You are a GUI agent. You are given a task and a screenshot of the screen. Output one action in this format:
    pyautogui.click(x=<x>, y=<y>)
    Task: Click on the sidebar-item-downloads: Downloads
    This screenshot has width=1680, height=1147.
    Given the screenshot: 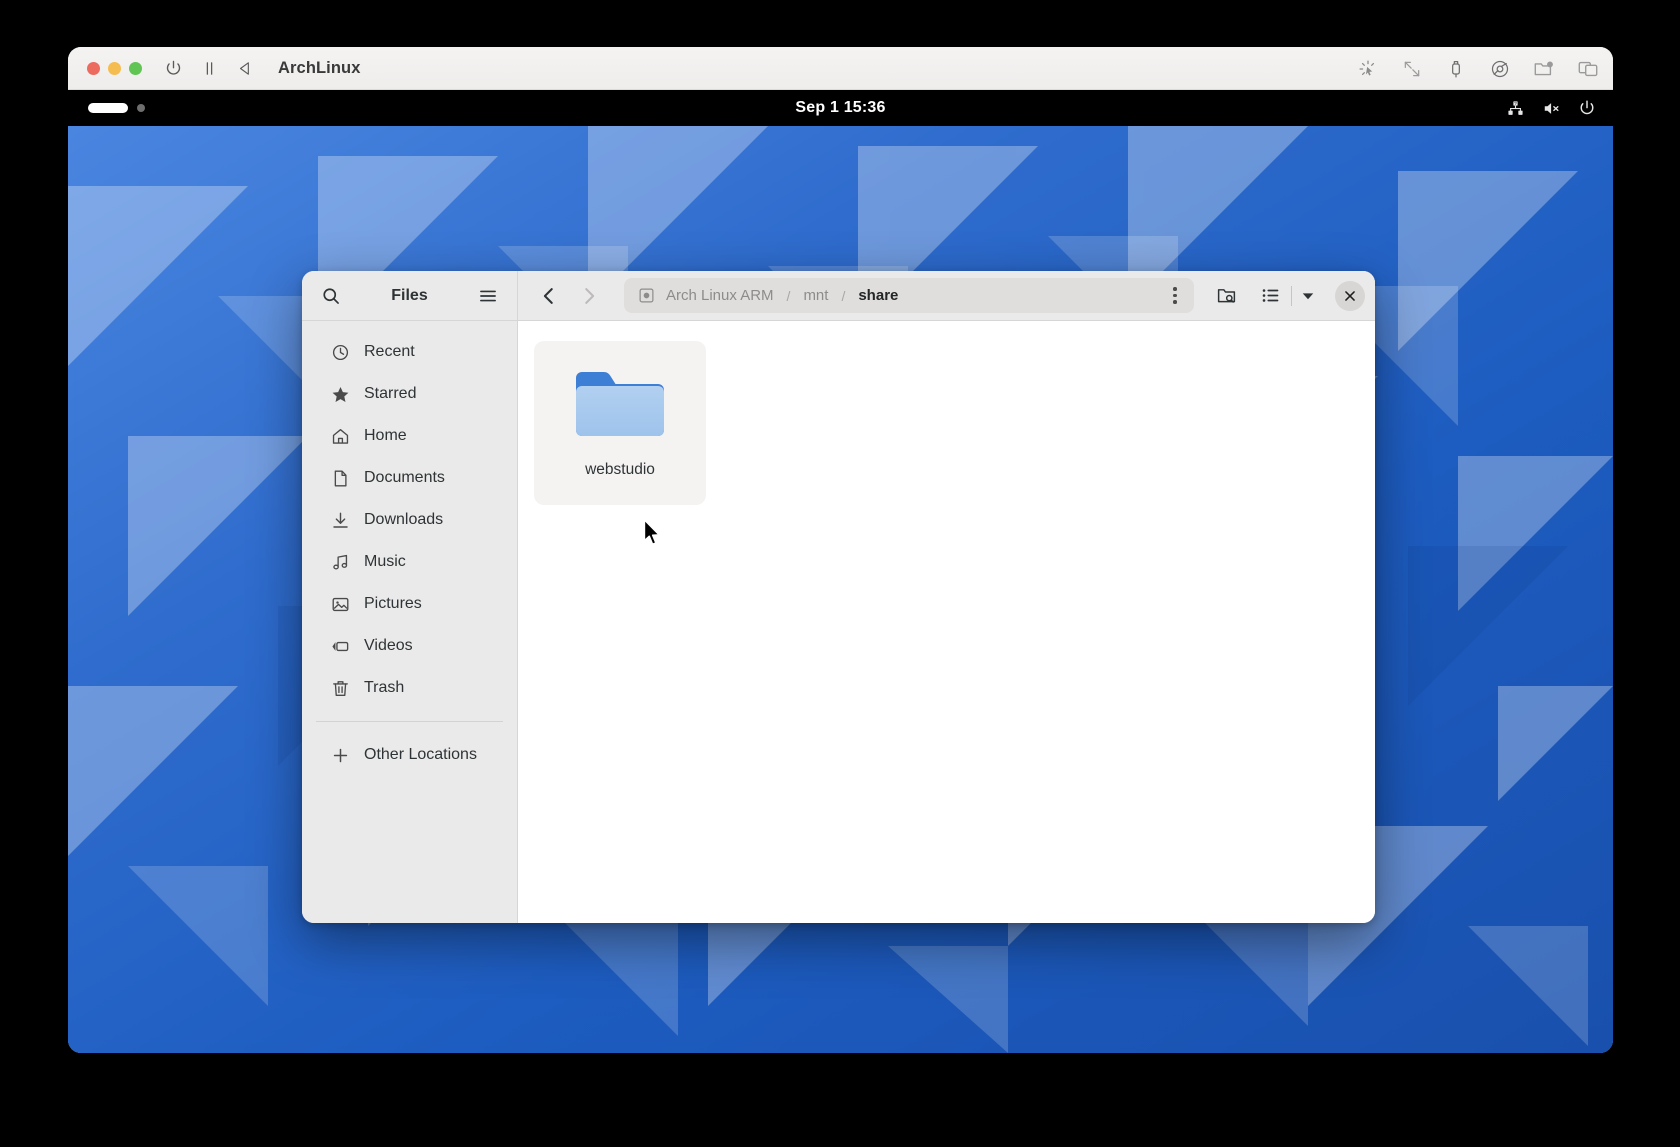 What is the action you would take?
    pyautogui.click(x=409, y=520)
    